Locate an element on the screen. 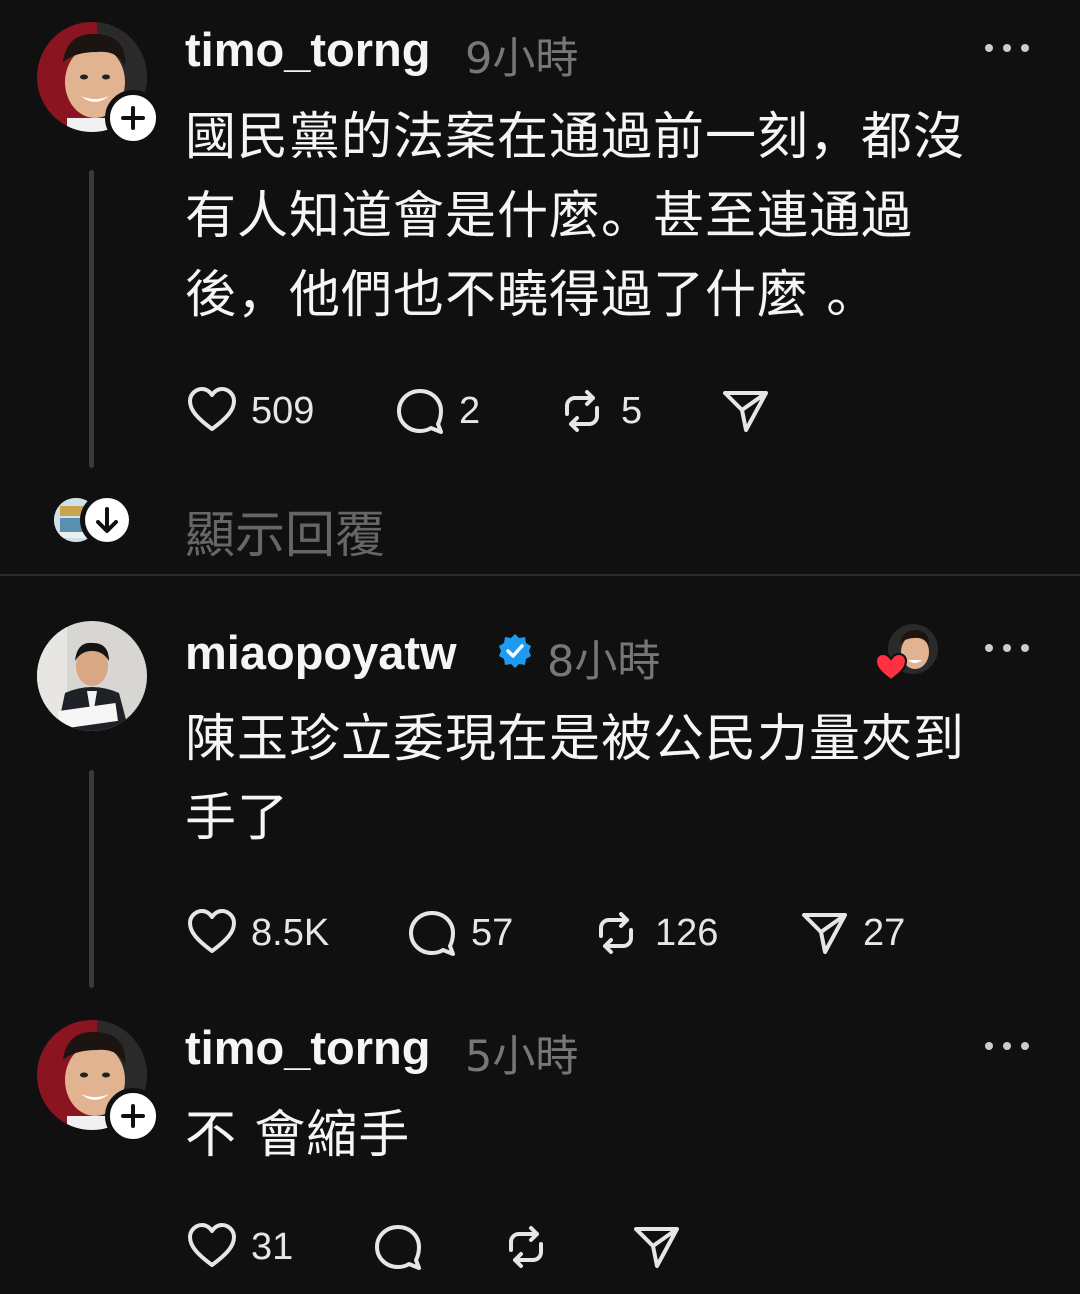 The image size is (1080, 1294). share-button: 27 is located at coordinates (852, 933).